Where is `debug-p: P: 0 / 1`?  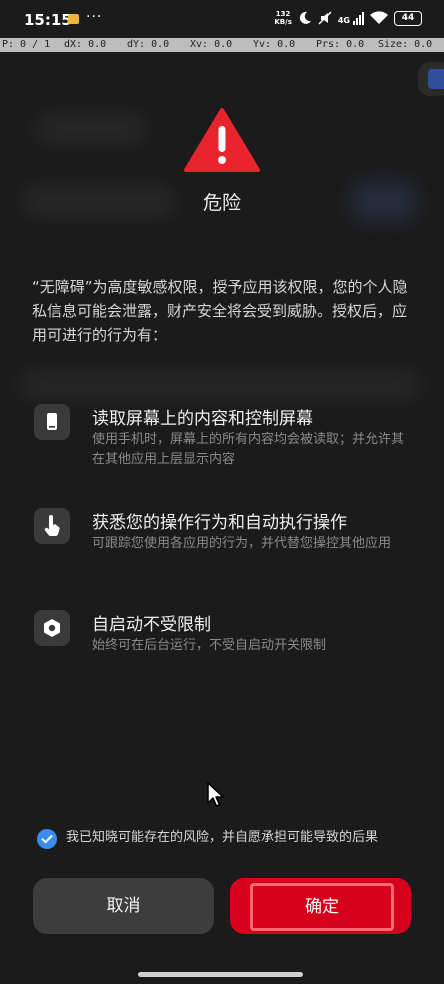 debug-p: P: 0 / 1 is located at coordinates (26, 44).